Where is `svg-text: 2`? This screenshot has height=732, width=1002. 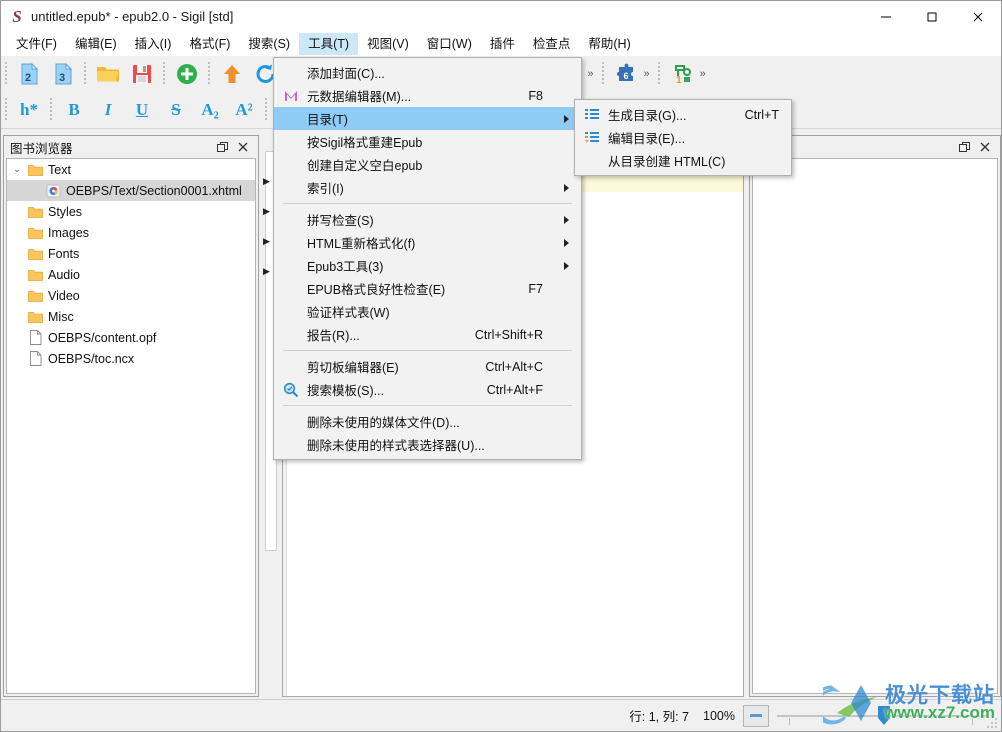
svg-text: 2 is located at coordinates (28, 78).